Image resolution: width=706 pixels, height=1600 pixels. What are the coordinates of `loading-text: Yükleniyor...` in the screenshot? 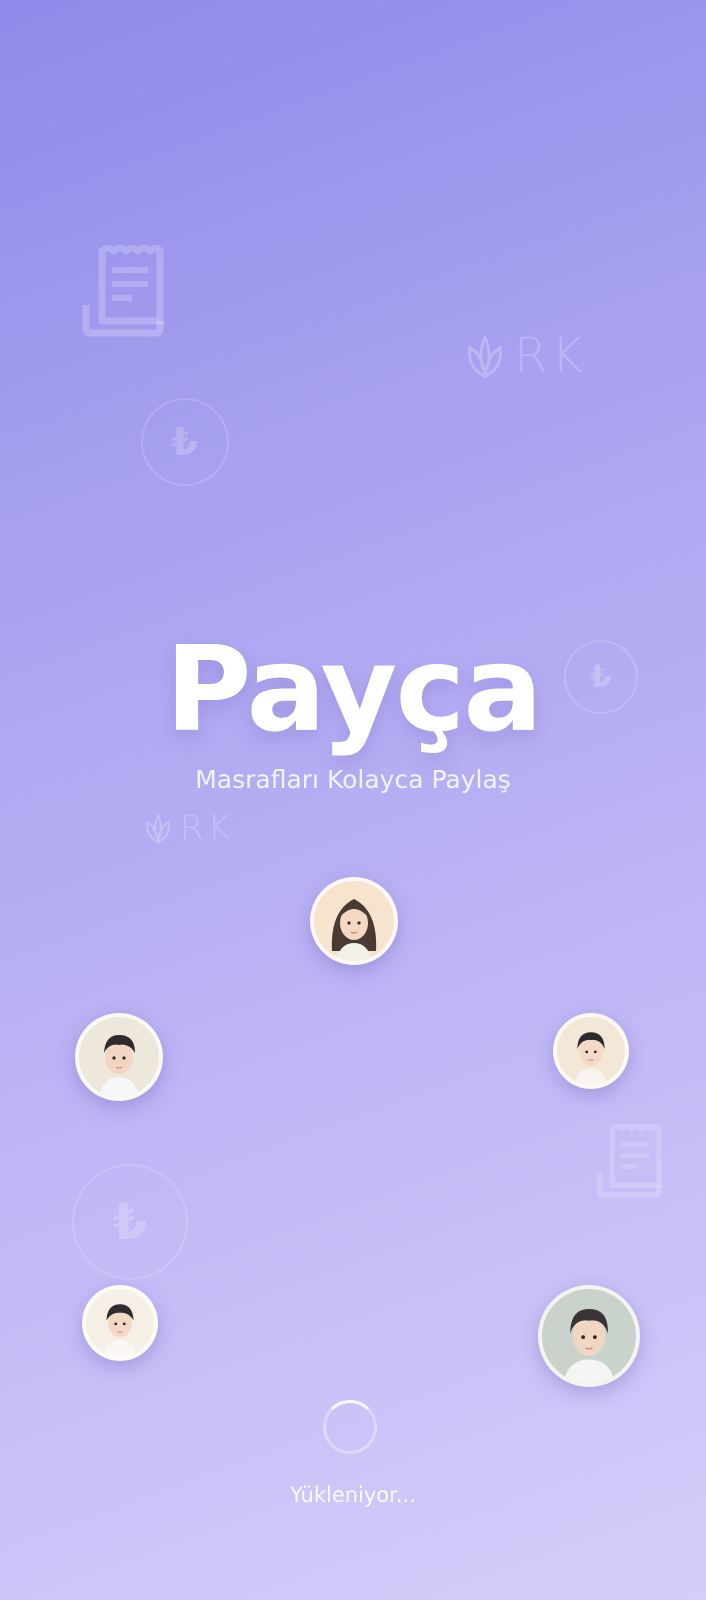 It's located at (353, 1495).